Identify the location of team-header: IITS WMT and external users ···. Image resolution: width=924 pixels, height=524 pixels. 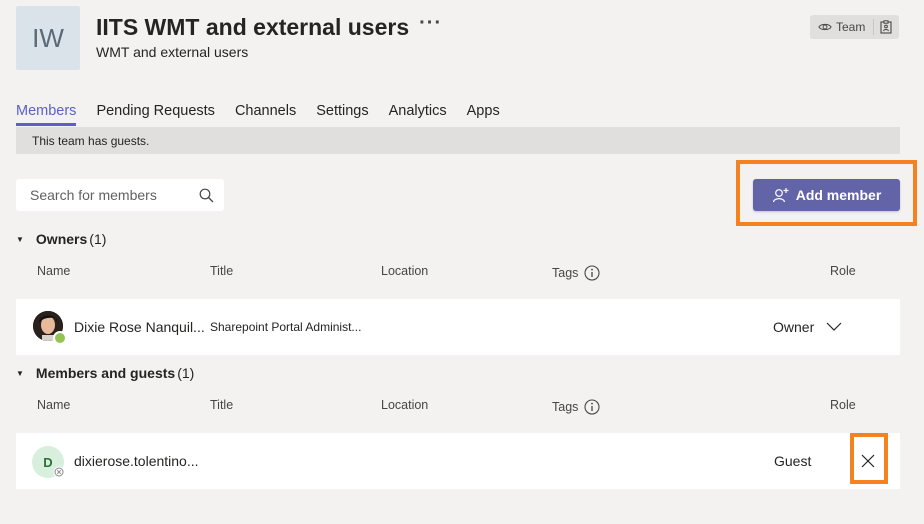
(269, 26).